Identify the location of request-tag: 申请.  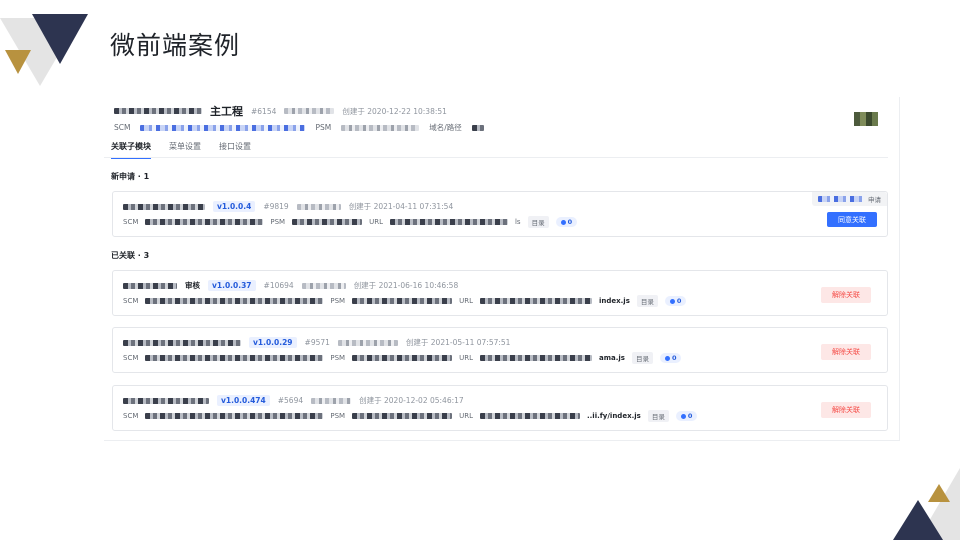
(849, 199).